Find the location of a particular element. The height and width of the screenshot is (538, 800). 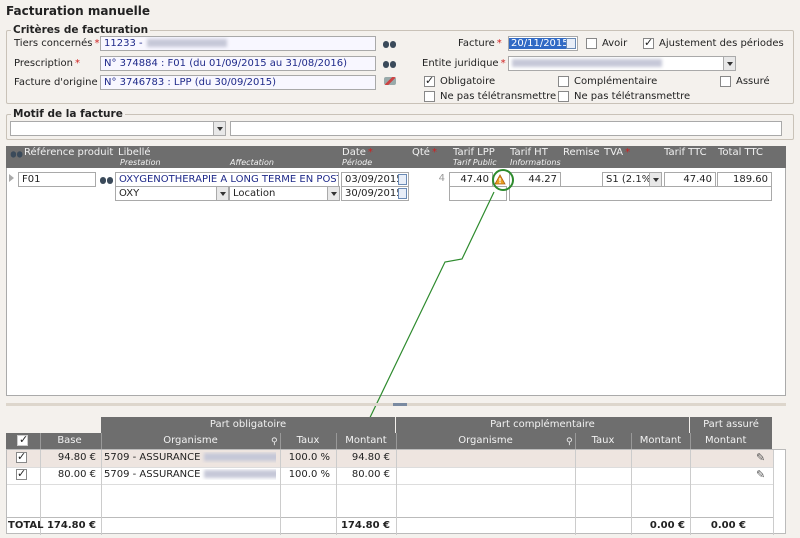

total-label: TOTAL is located at coordinates (26, 525).